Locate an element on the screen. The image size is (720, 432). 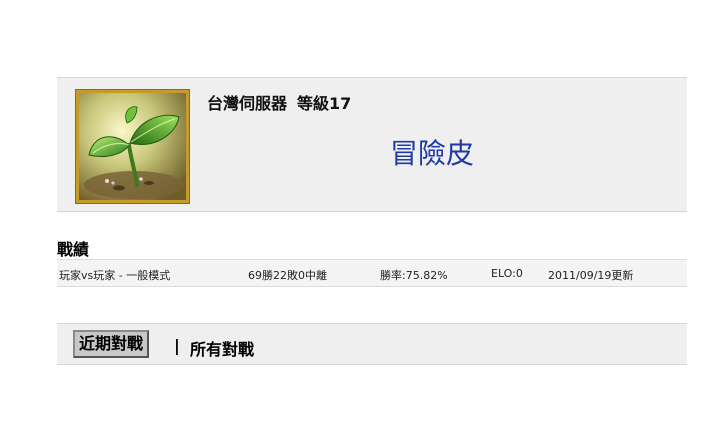
tab-all-matches: 所有對戰 is located at coordinates (222, 348).